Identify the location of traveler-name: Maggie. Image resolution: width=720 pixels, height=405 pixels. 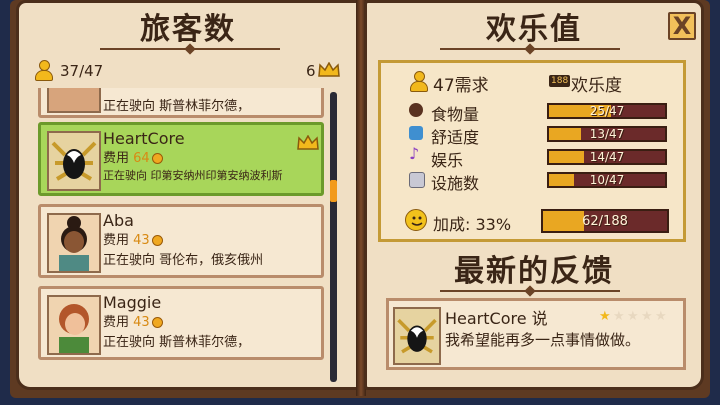
(132, 302).